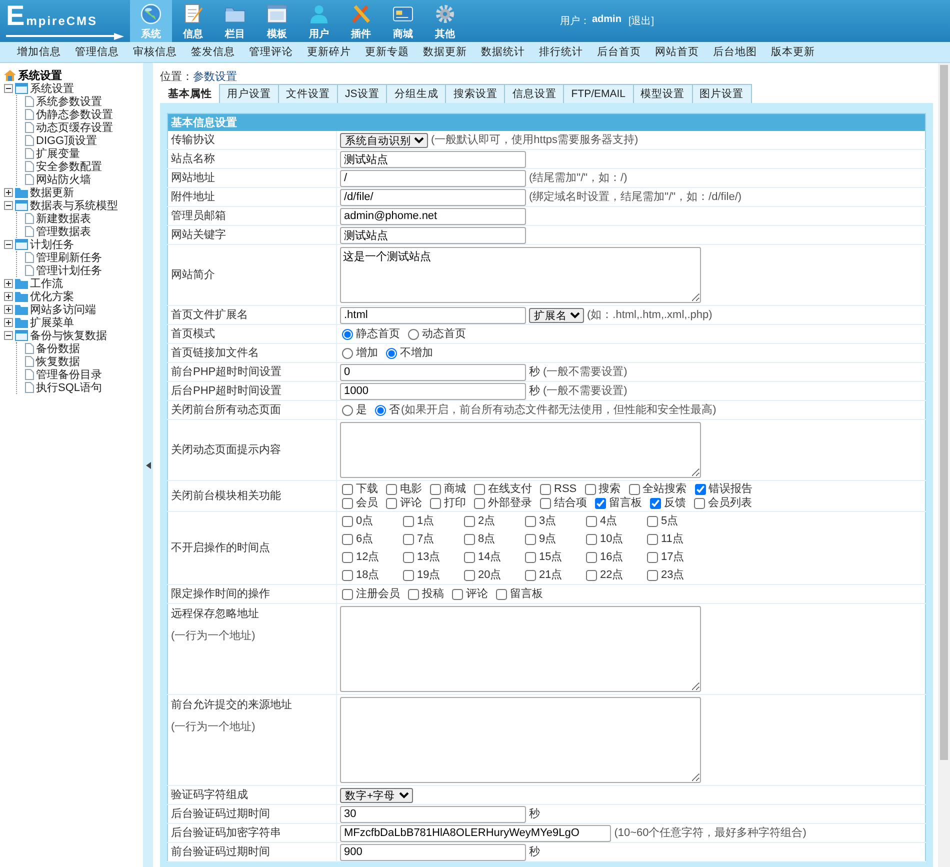  What do you see at coordinates (52, 88) in the screenshot?
I see `tree-folder: 系统设置` at bounding box center [52, 88].